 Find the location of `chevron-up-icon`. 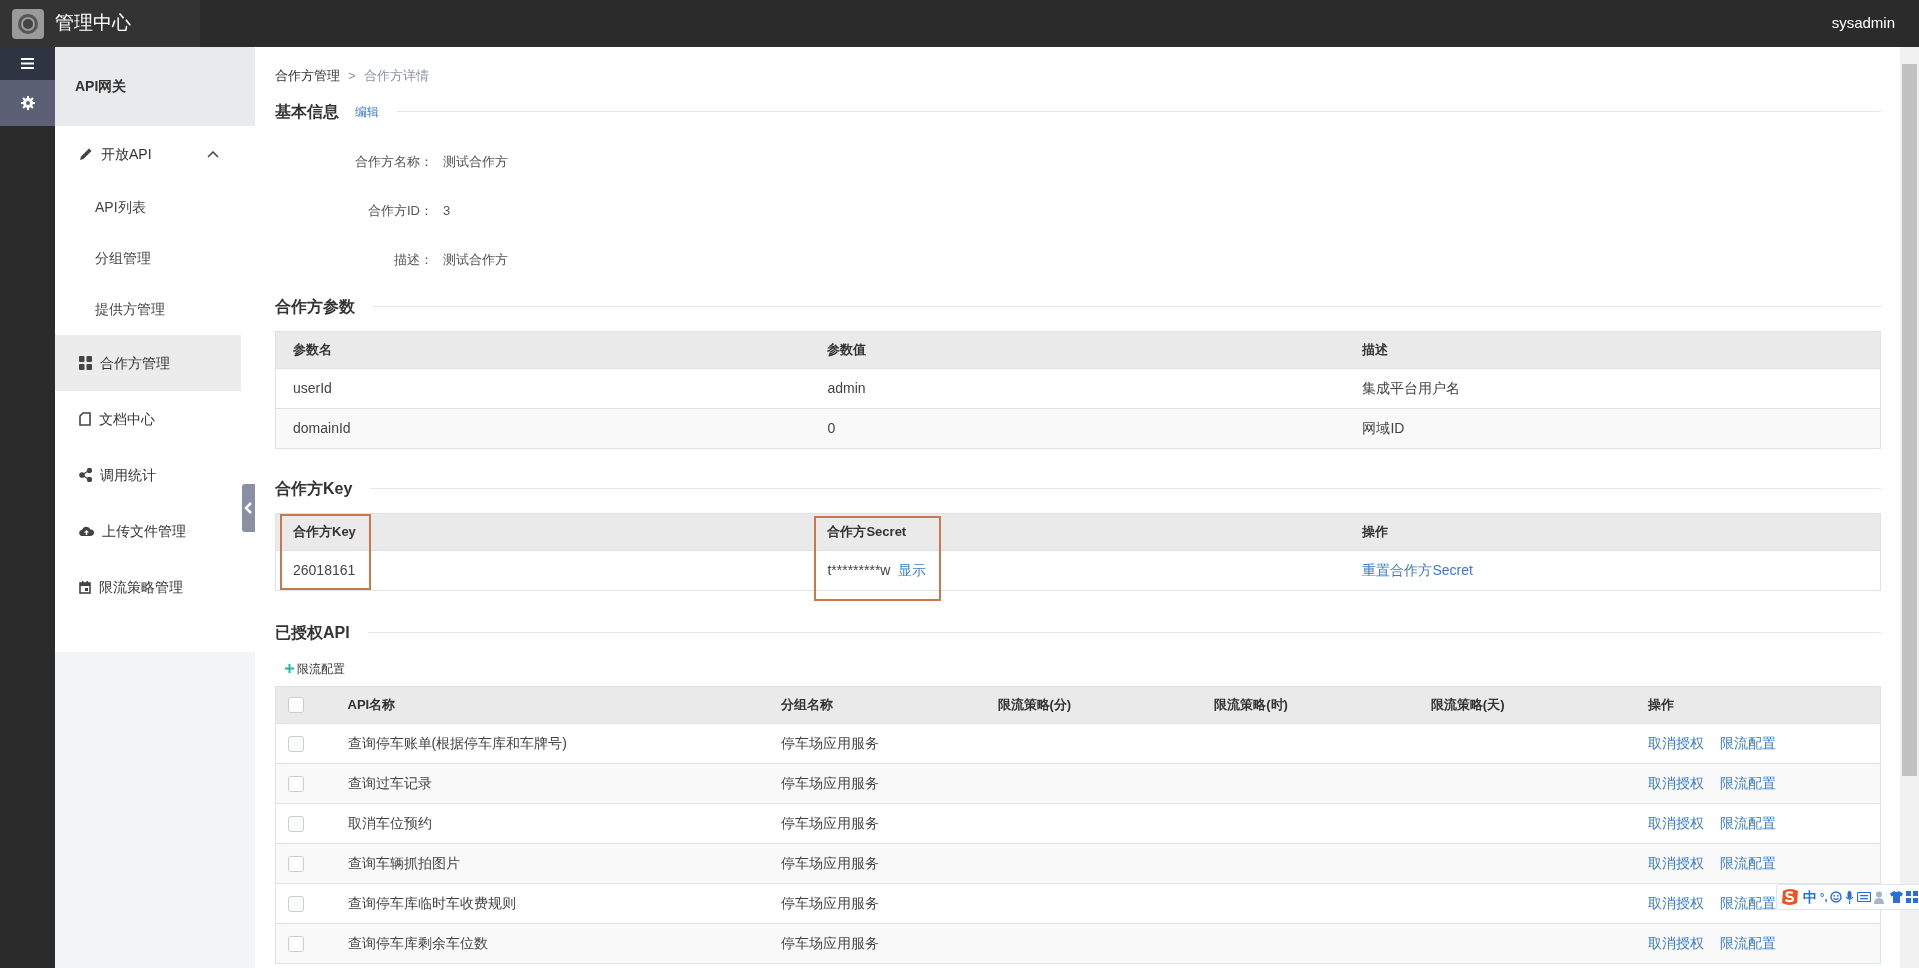

chevron-up-icon is located at coordinates (213, 154).